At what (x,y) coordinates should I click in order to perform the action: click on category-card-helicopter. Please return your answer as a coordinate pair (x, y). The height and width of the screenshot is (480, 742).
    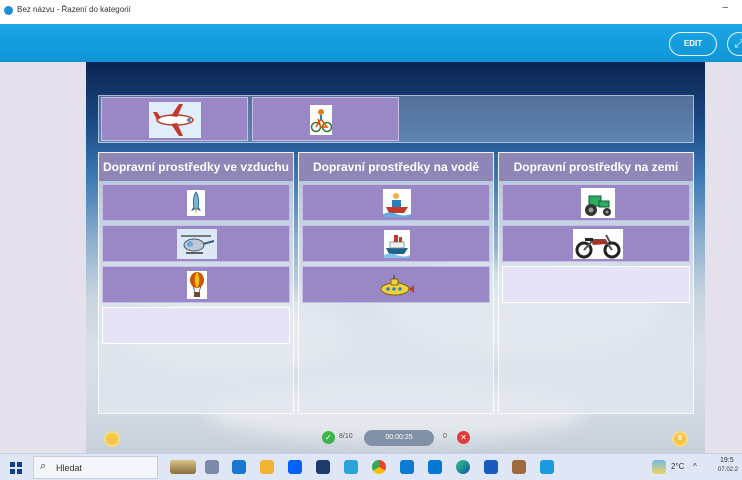
    Looking at the image, I should click on (196, 243).